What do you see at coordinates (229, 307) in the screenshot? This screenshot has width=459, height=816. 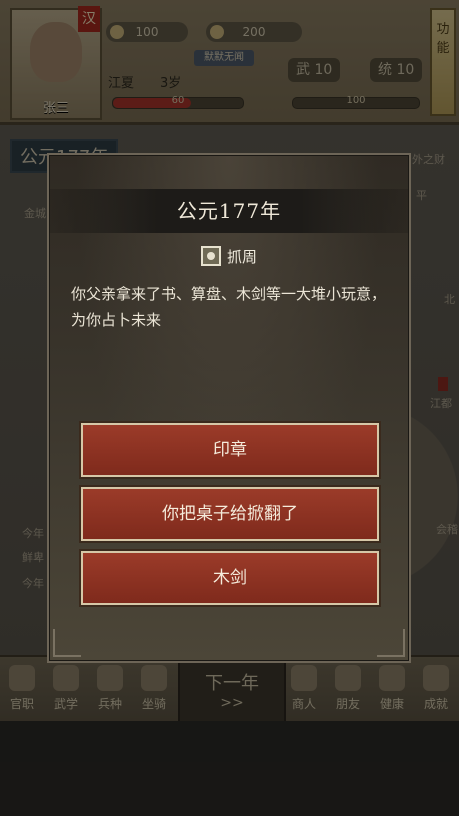 I see `event-description: 你父亲拿来了书、算盘、木剑等一大堆小玩意，为你占卜未来` at bounding box center [229, 307].